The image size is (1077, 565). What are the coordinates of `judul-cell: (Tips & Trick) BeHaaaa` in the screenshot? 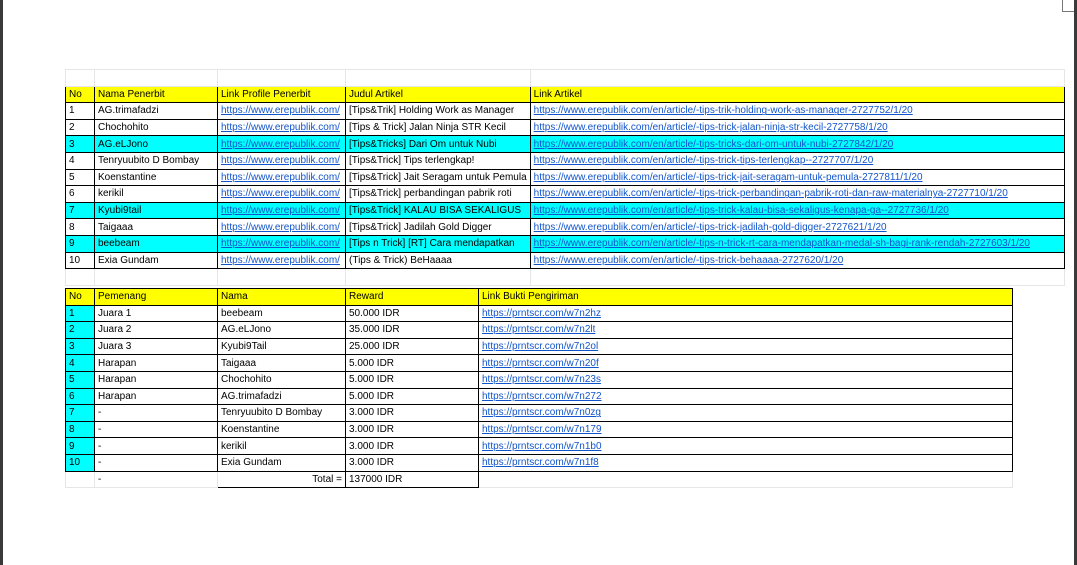 It's located at (438, 260).